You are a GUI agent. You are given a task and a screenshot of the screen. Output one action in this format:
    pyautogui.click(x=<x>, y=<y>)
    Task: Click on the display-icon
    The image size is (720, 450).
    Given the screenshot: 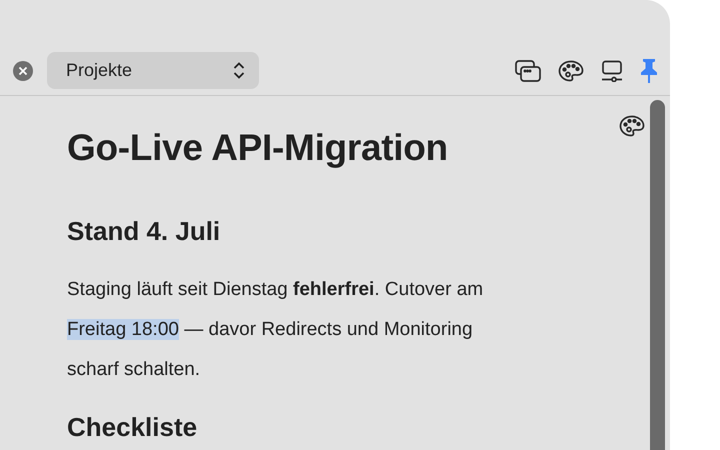 What is the action you would take?
    pyautogui.click(x=612, y=71)
    